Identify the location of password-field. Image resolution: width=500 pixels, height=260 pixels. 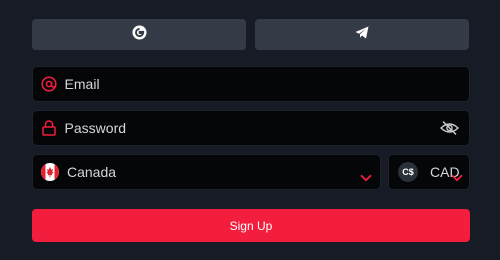
(251, 128).